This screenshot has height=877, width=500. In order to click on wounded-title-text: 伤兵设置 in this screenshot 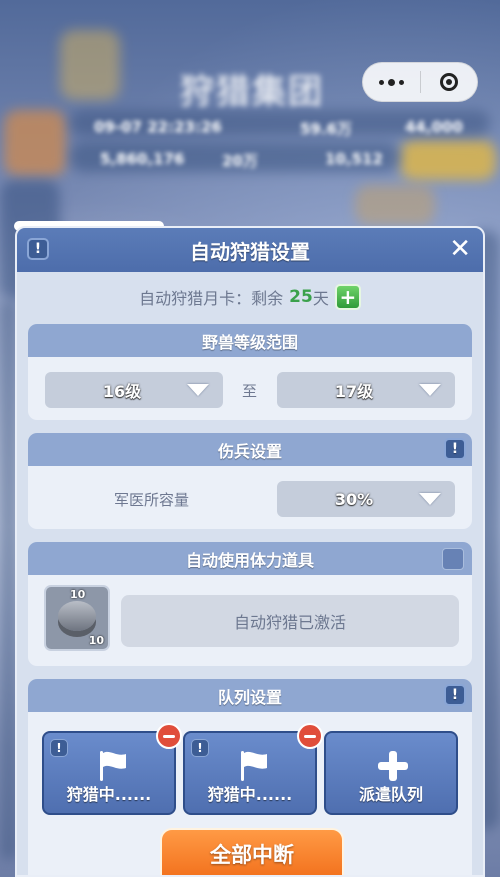, I will do `click(249, 451)`.